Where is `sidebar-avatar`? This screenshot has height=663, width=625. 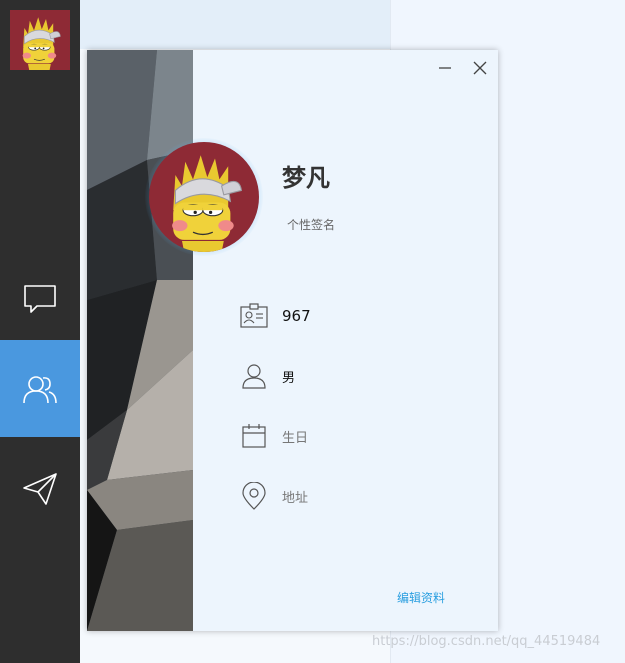
sidebar-avatar is located at coordinates (40, 40).